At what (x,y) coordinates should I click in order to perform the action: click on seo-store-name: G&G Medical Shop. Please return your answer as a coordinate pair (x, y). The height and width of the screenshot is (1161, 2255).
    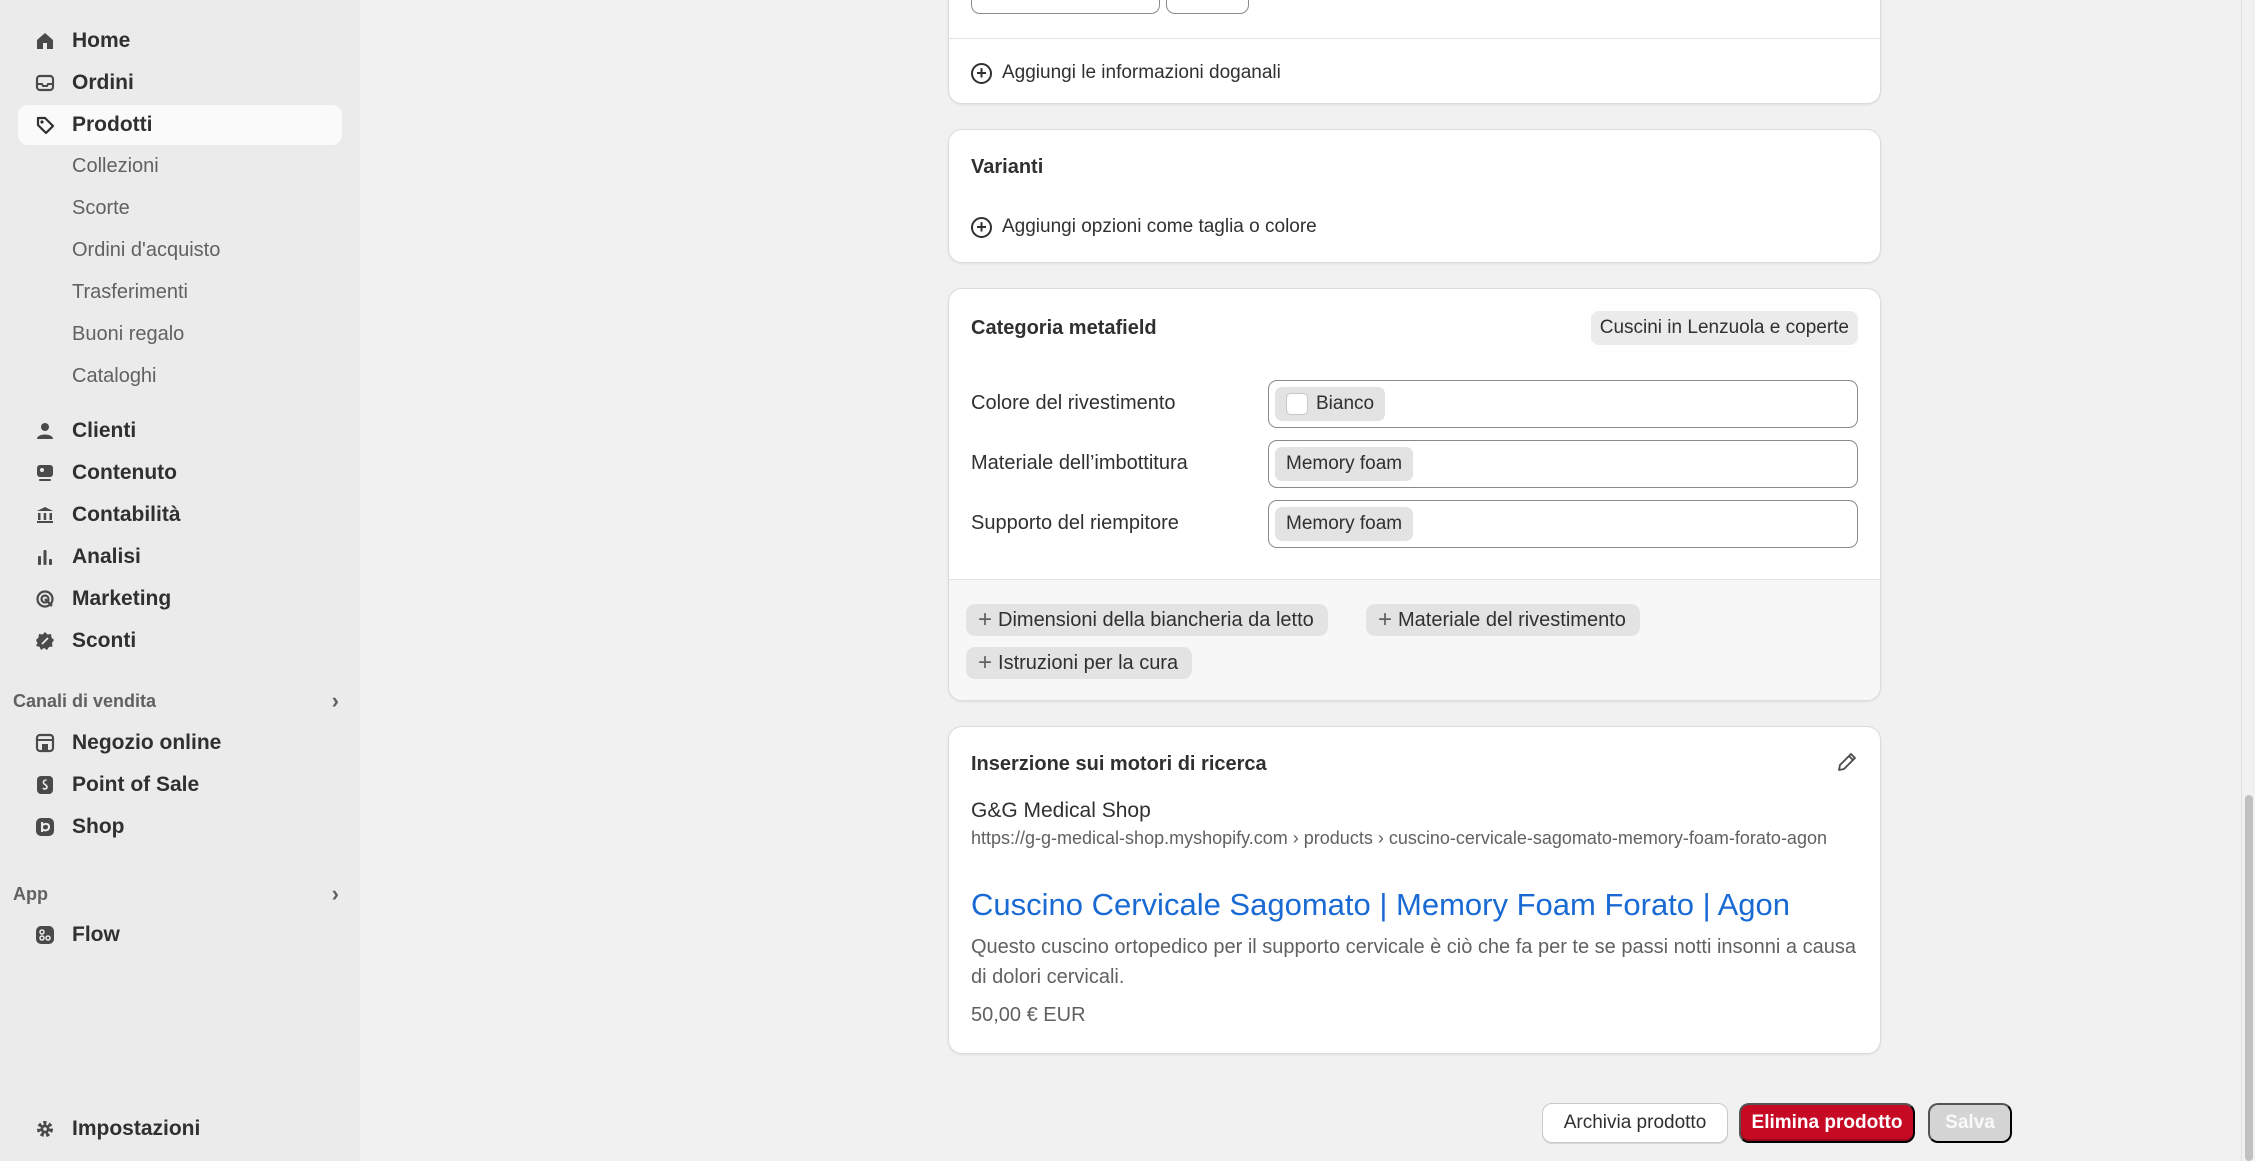
    Looking at the image, I should click on (1061, 810).